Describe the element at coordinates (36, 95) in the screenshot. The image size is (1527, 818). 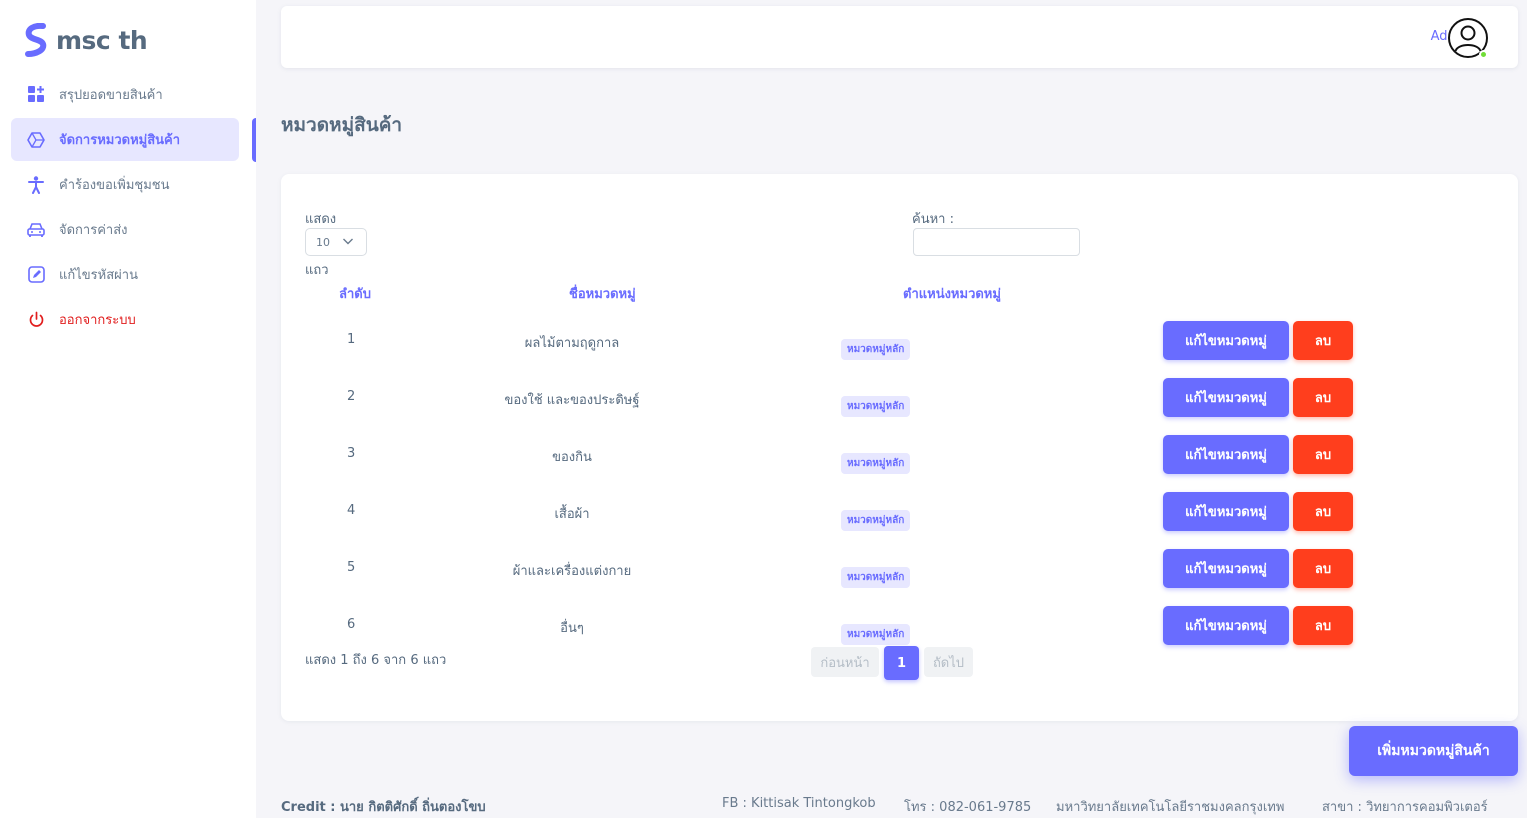
I see `dashboard-icon` at that location.